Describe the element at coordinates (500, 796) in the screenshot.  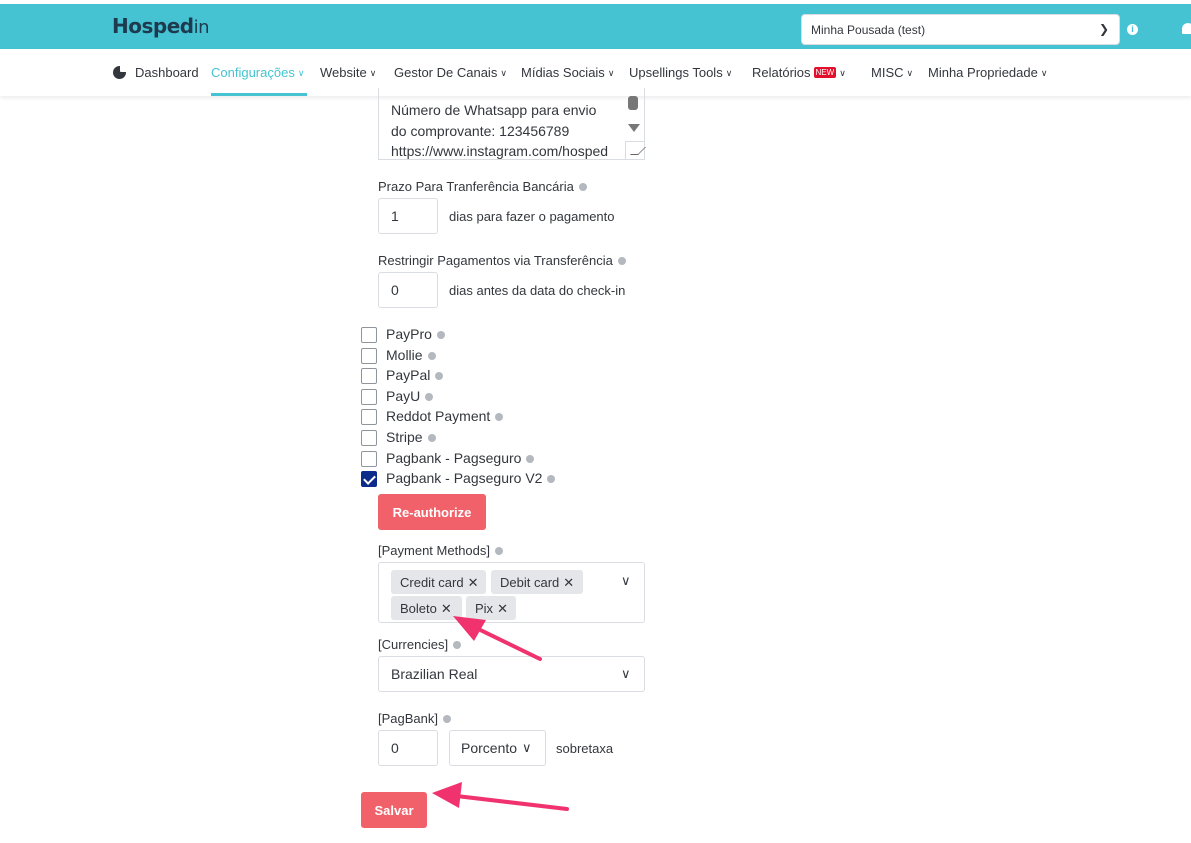
I see `arrow-to-save-button` at that location.